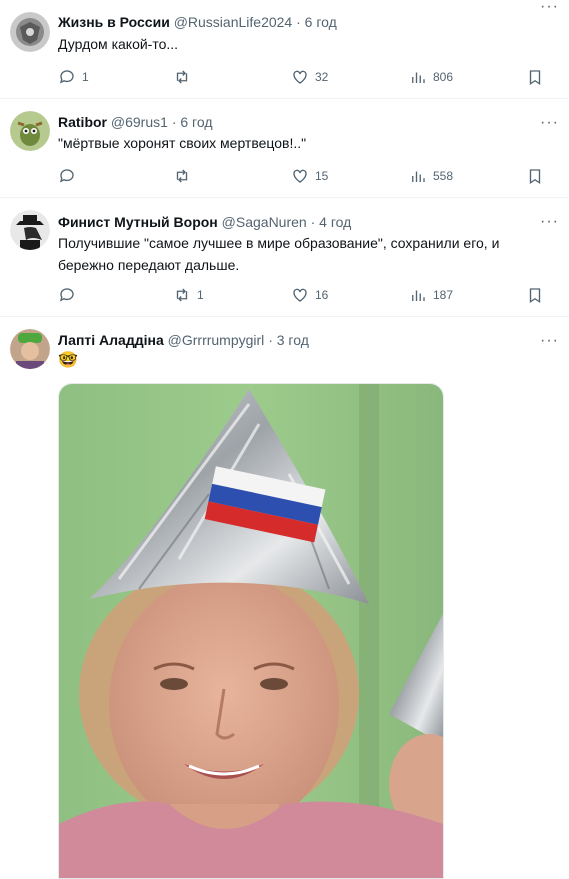  What do you see at coordinates (200, 295) in the screenshot?
I see `repost-count: 1` at bounding box center [200, 295].